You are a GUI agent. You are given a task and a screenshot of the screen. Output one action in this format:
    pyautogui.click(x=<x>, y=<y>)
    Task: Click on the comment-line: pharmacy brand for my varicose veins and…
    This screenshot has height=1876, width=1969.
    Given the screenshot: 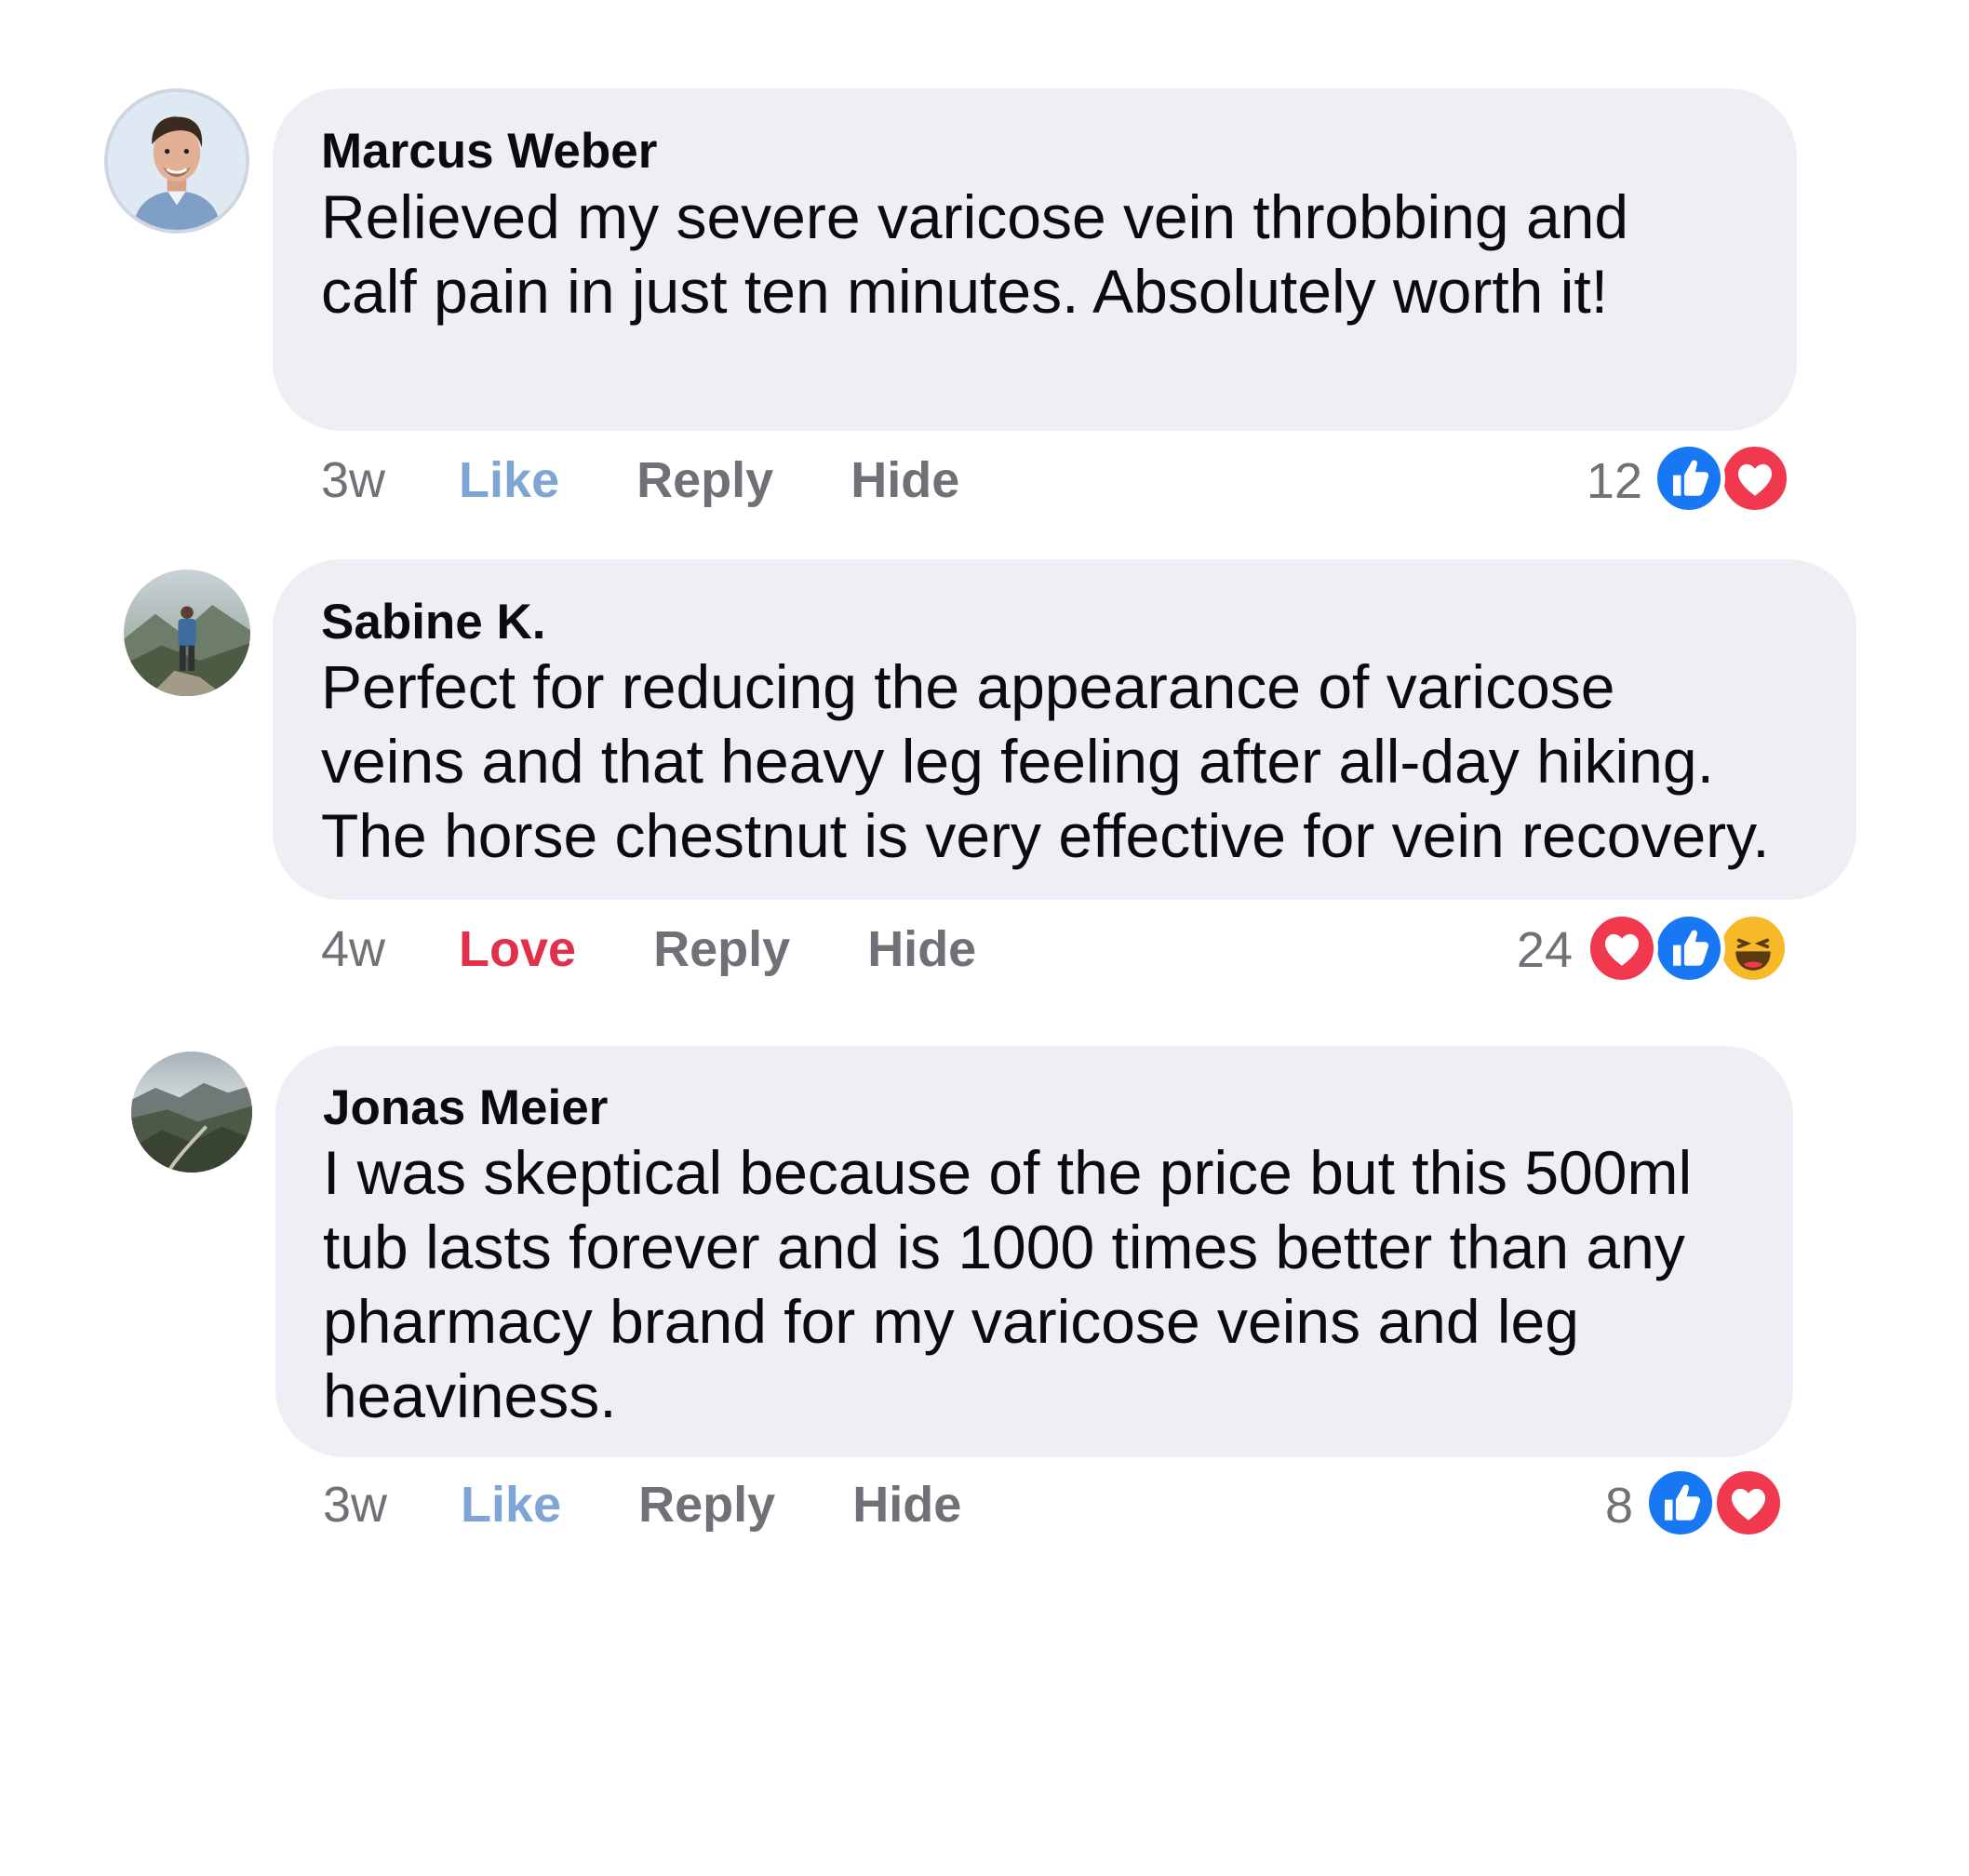 What is the action you would take?
    pyautogui.click(x=951, y=1321)
    